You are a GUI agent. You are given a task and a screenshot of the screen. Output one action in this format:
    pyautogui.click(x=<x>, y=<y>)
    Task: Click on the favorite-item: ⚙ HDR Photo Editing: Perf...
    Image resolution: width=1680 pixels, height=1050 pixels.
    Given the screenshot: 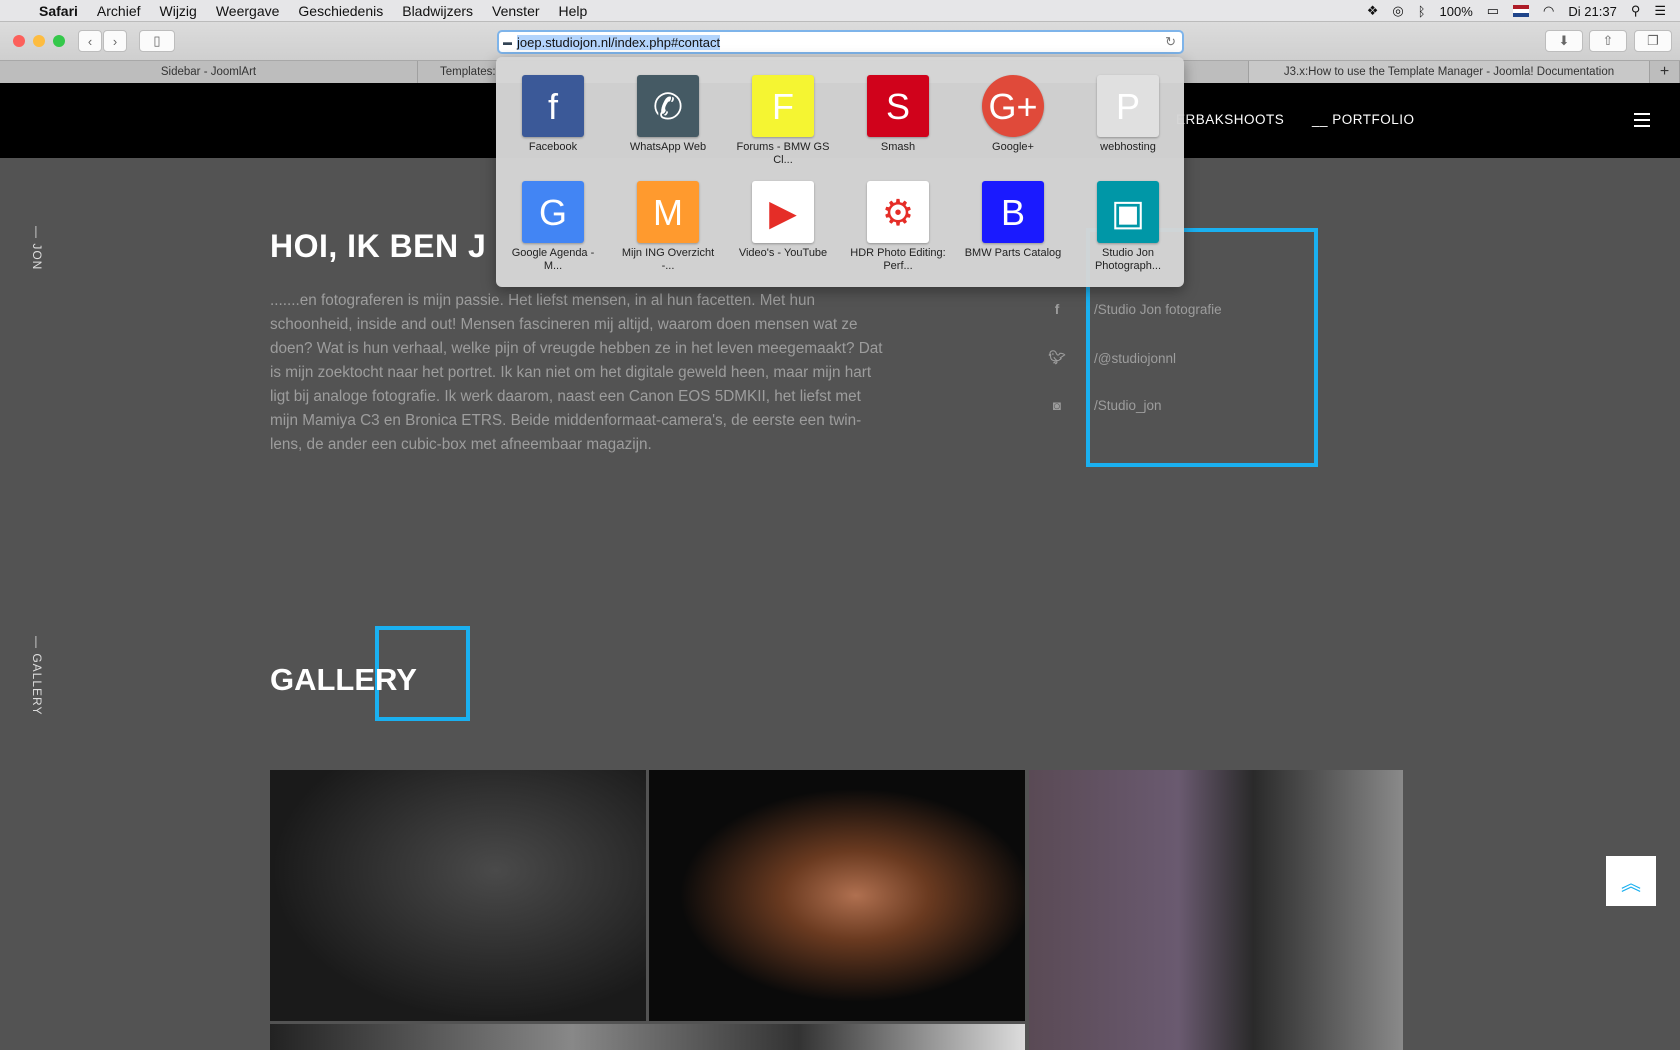 What is the action you would take?
    pyautogui.click(x=898, y=227)
    